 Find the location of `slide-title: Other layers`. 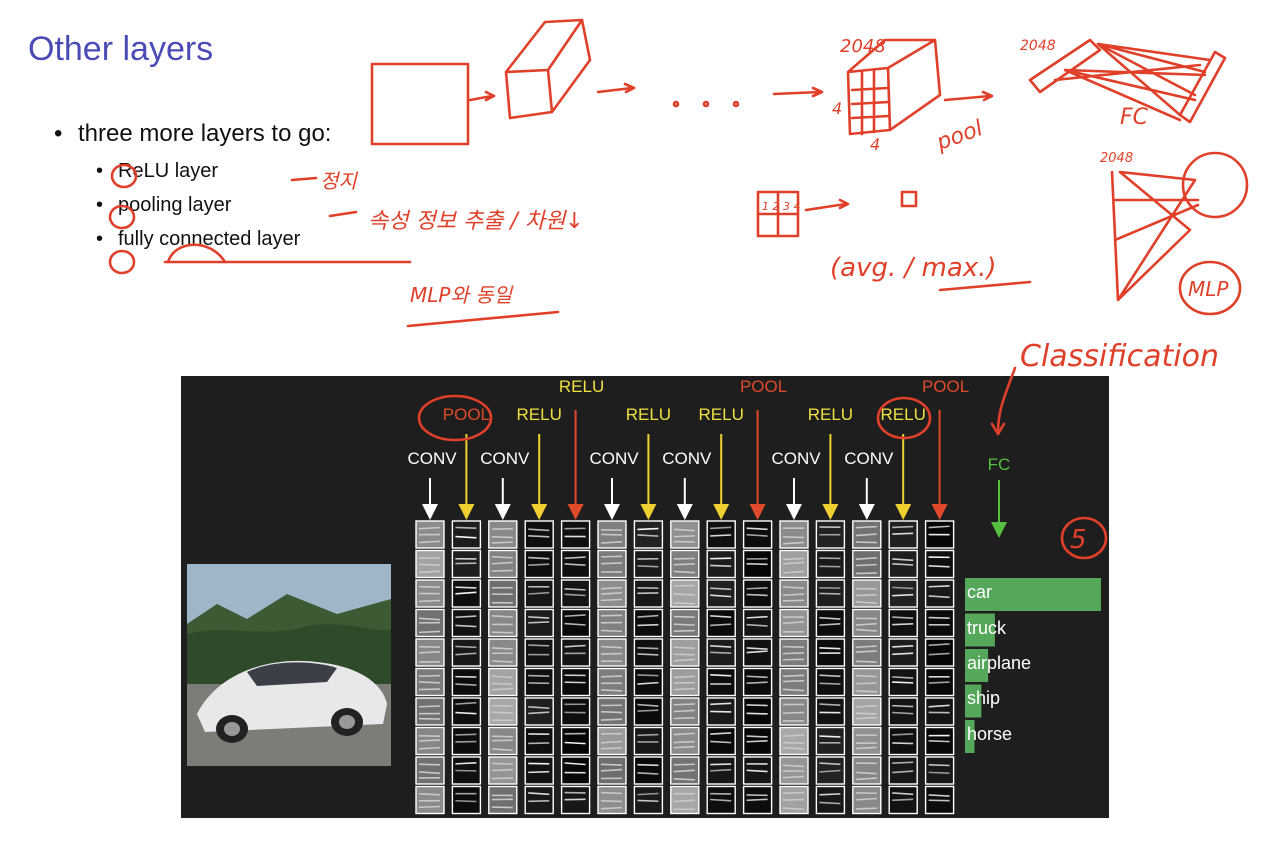

slide-title: Other layers is located at coordinates (121, 49).